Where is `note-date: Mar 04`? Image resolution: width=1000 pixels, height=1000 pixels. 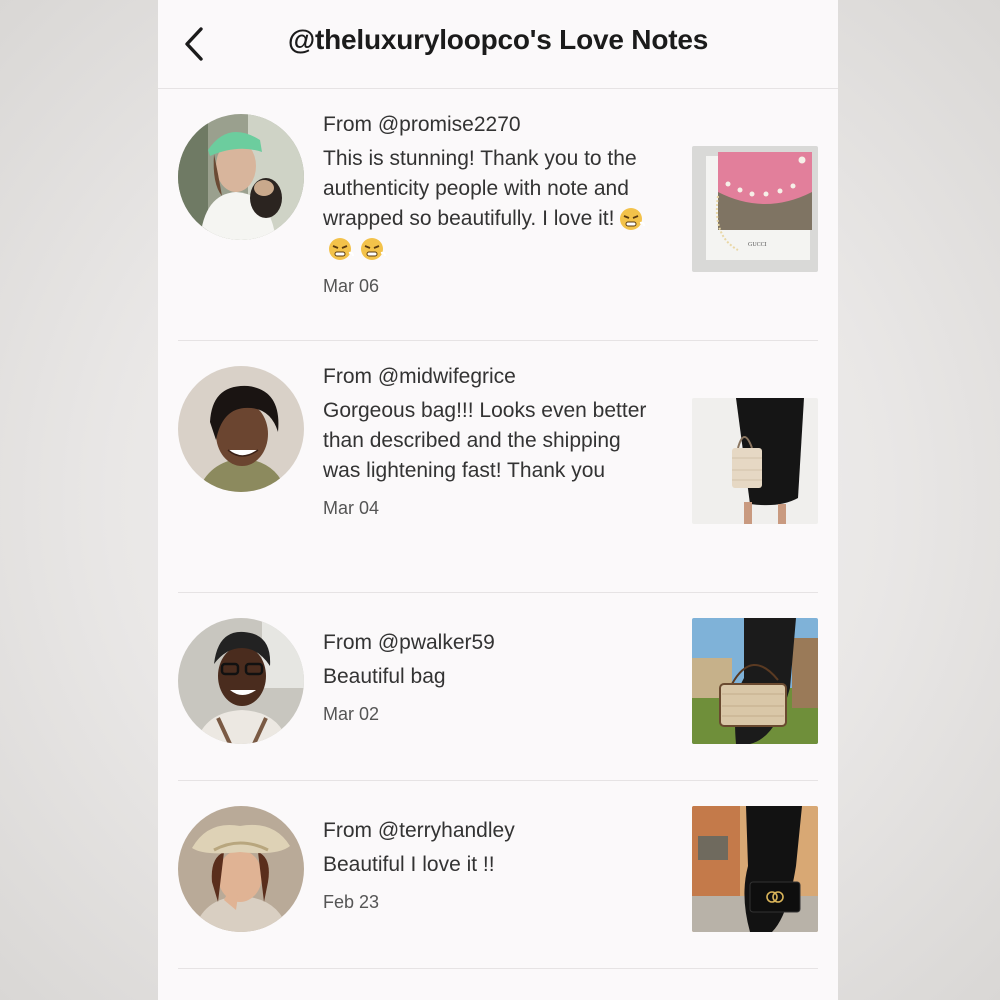
note-date: Mar 04 is located at coordinates (351, 508).